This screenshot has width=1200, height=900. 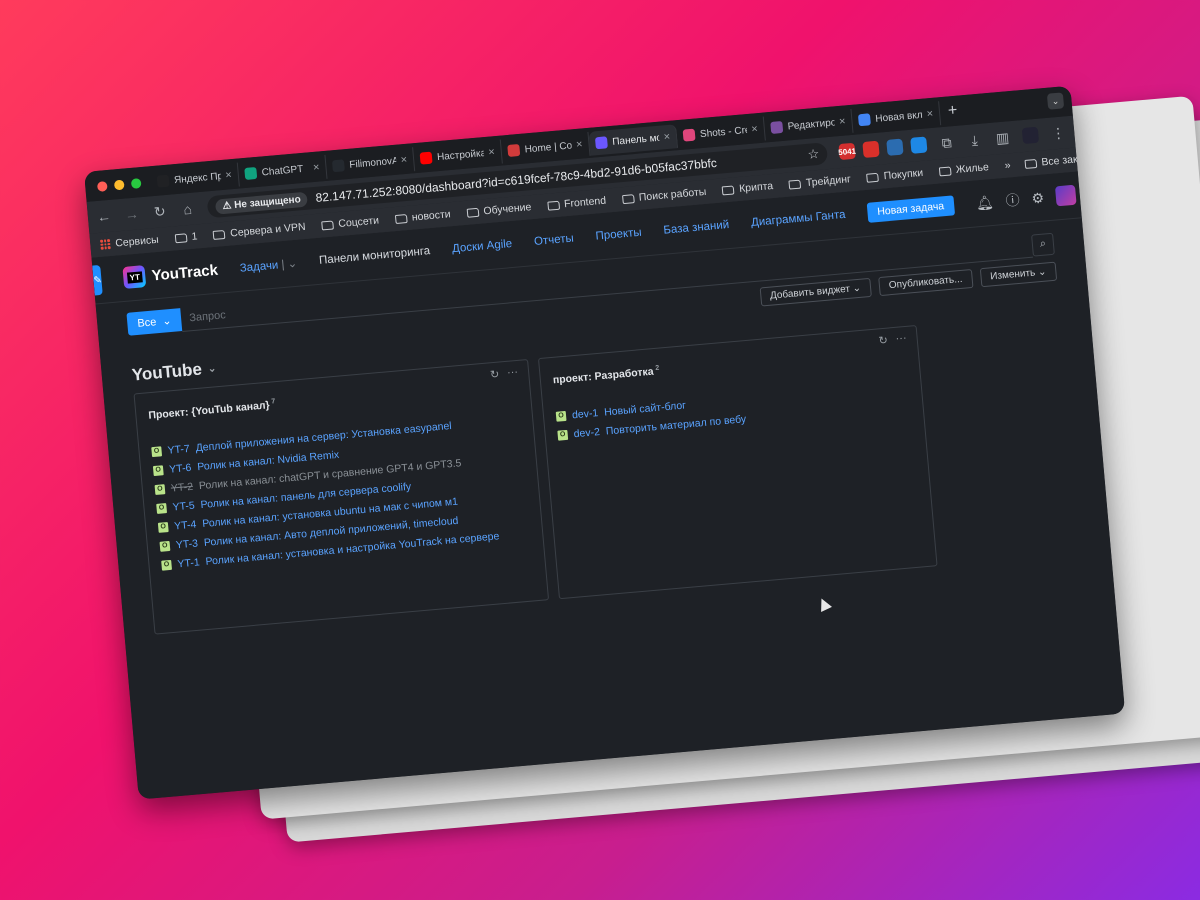 What do you see at coordinates (154, 322) in the screenshot?
I see `search-scope-dropdown: Все ⌄` at bounding box center [154, 322].